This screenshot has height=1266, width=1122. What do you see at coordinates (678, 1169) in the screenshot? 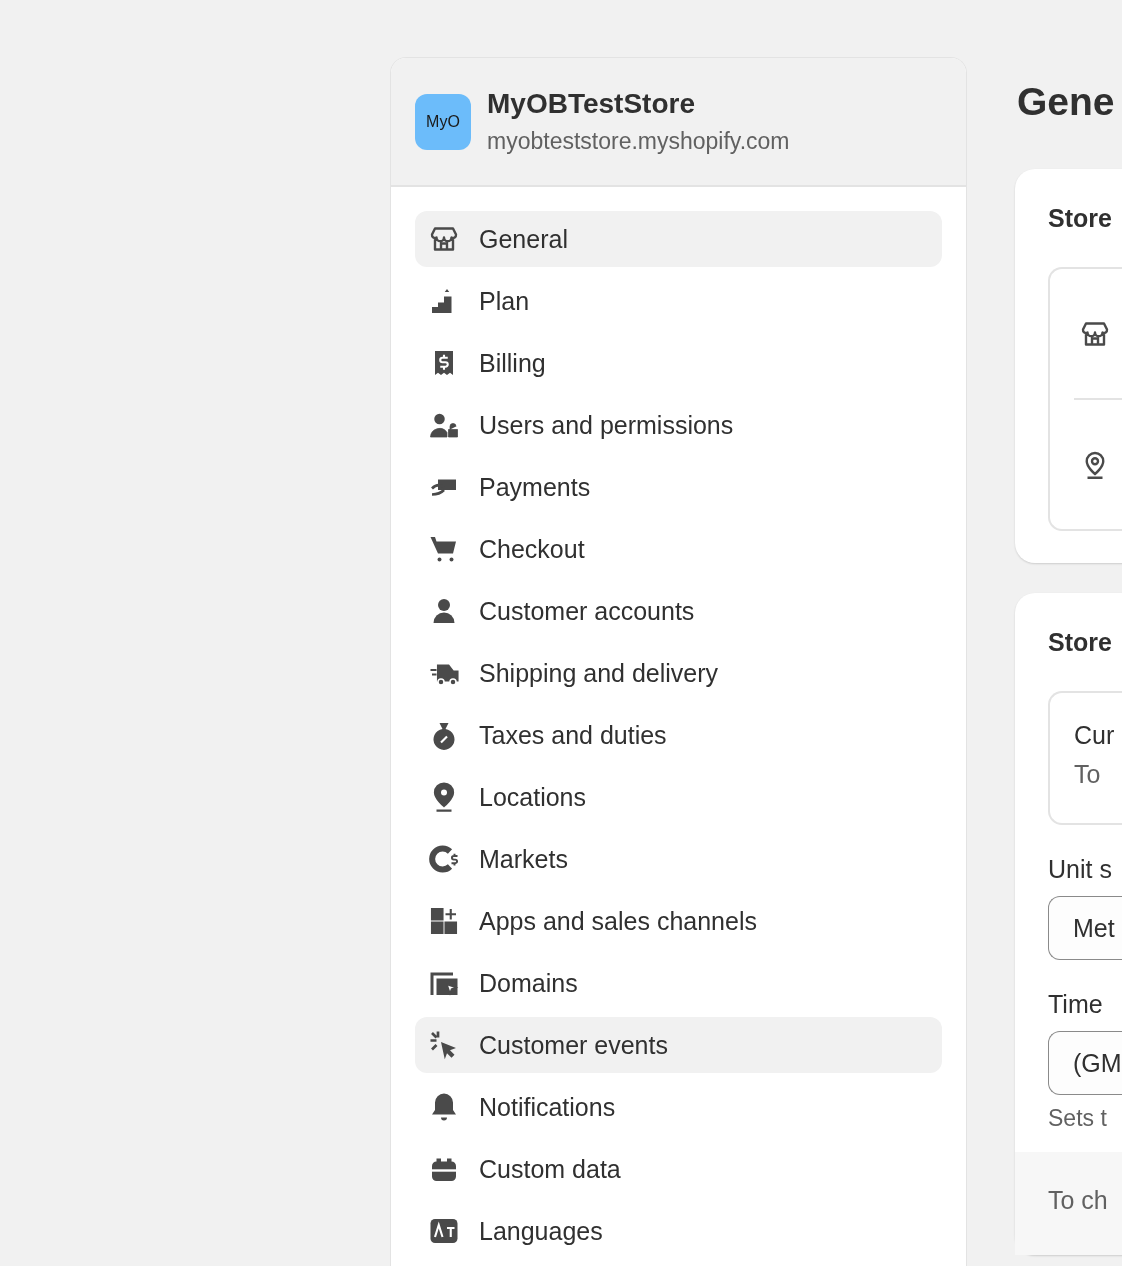
I see `nav-item: Custom data` at bounding box center [678, 1169].